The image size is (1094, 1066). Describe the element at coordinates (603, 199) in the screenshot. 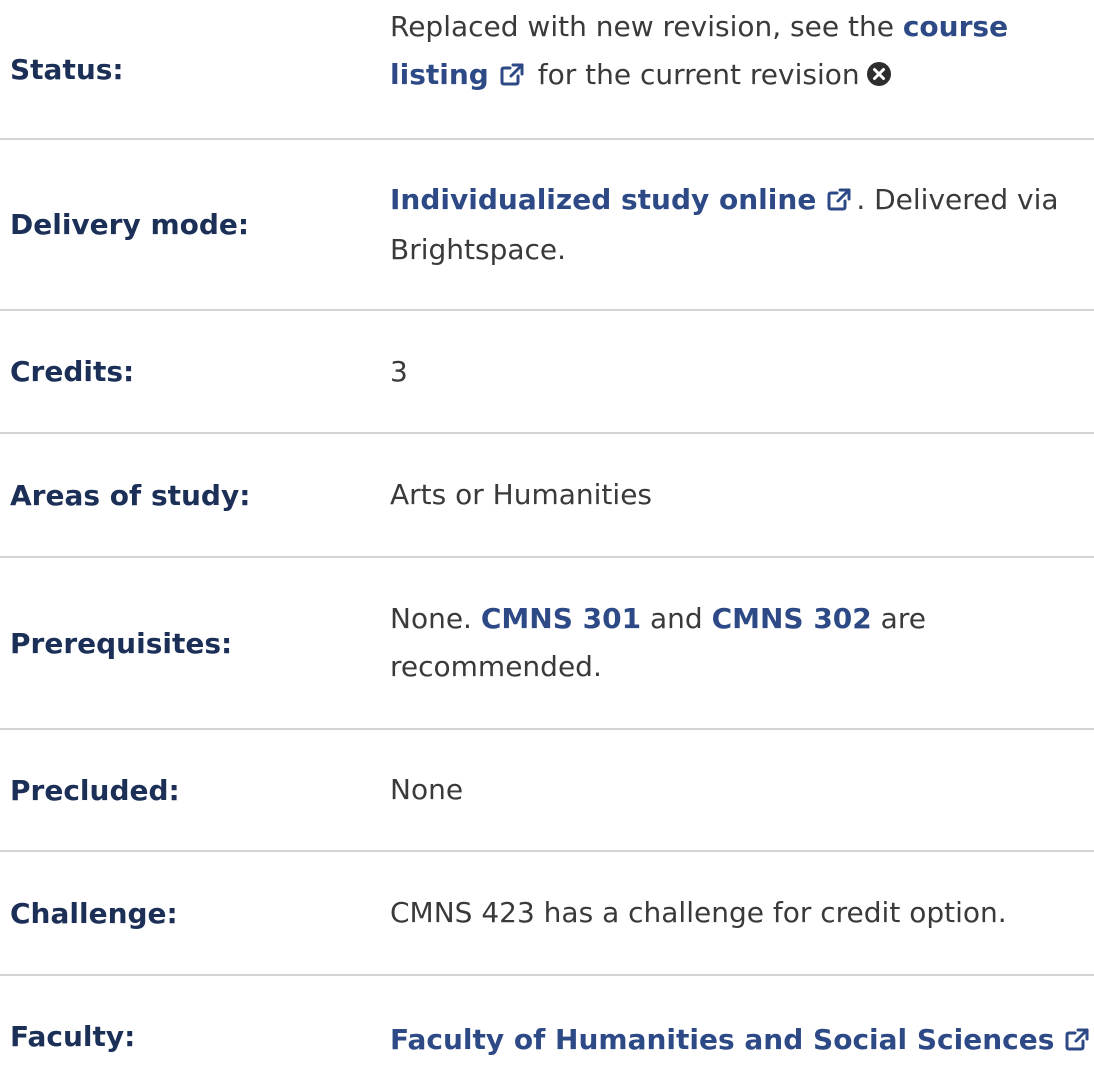

I see `individualized-study-link-label: Individualized study online` at that location.